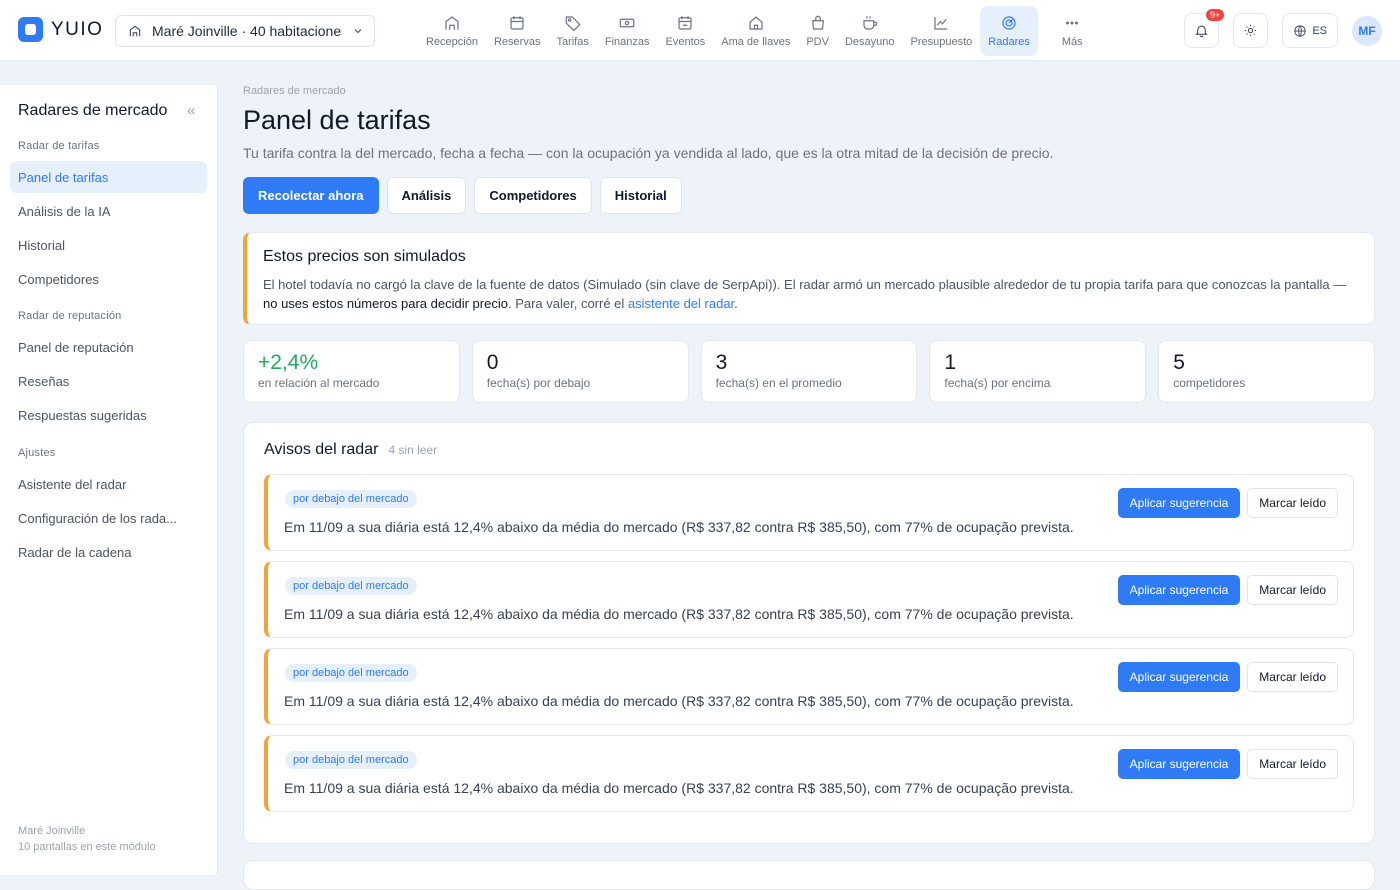 Image resolution: width=1400 pixels, height=890 pixels. Describe the element at coordinates (997, 383) in the screenshot. I see `stat-label: fecha(s) por encima` at that location.